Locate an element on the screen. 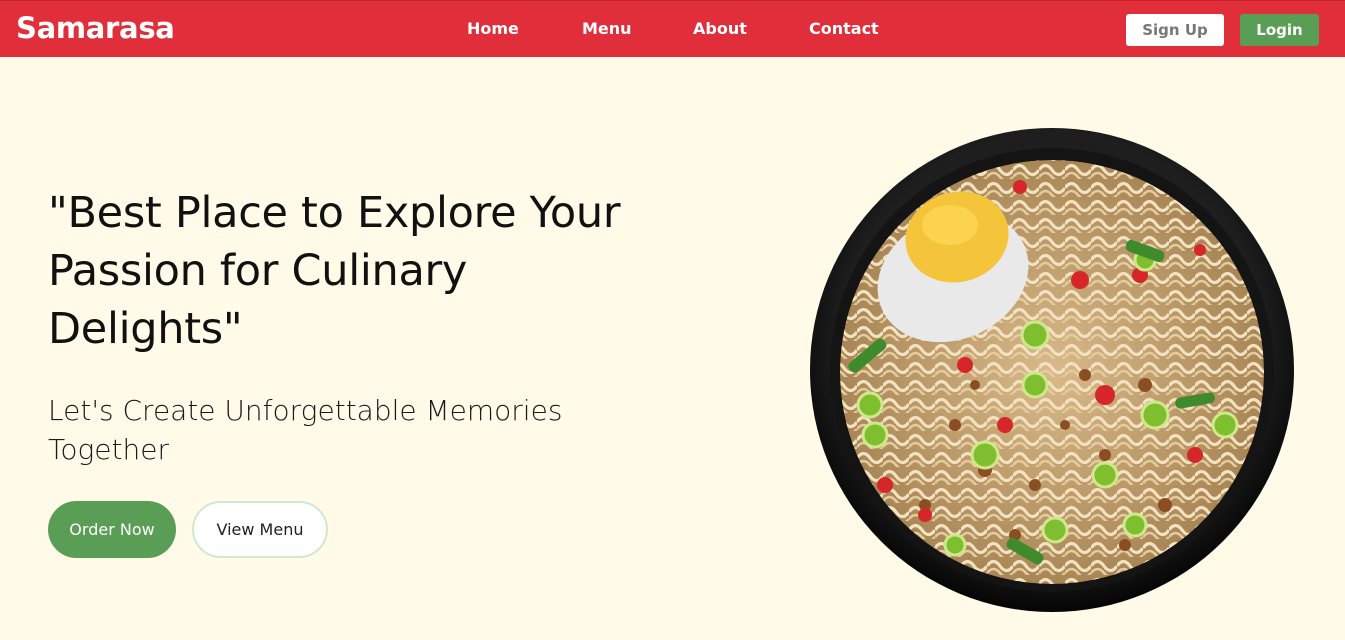  login-button: Login is located at coordinates (1279, 30).